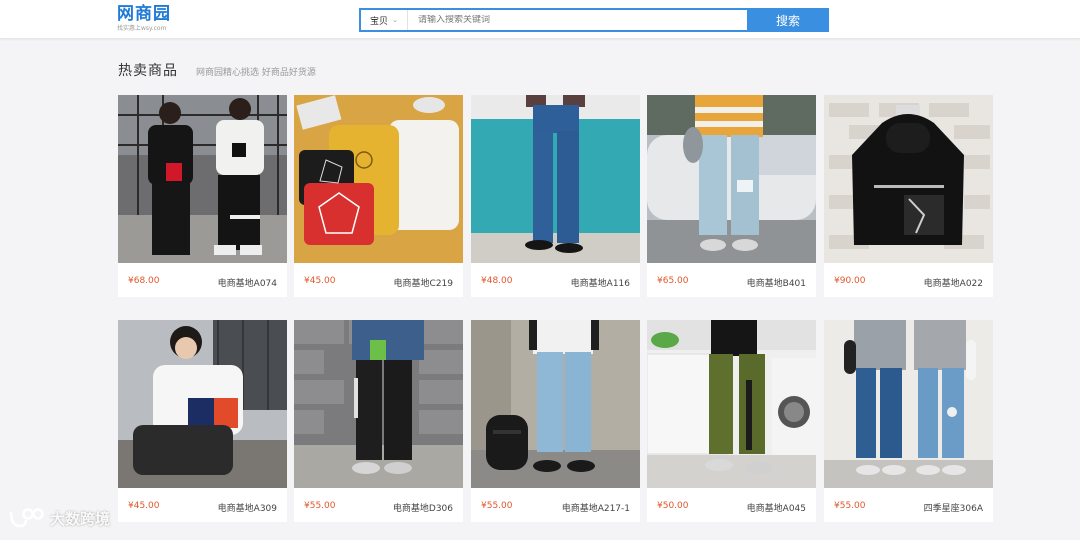  I want to click on product-code: 电商基地A309, so click(247, 507).